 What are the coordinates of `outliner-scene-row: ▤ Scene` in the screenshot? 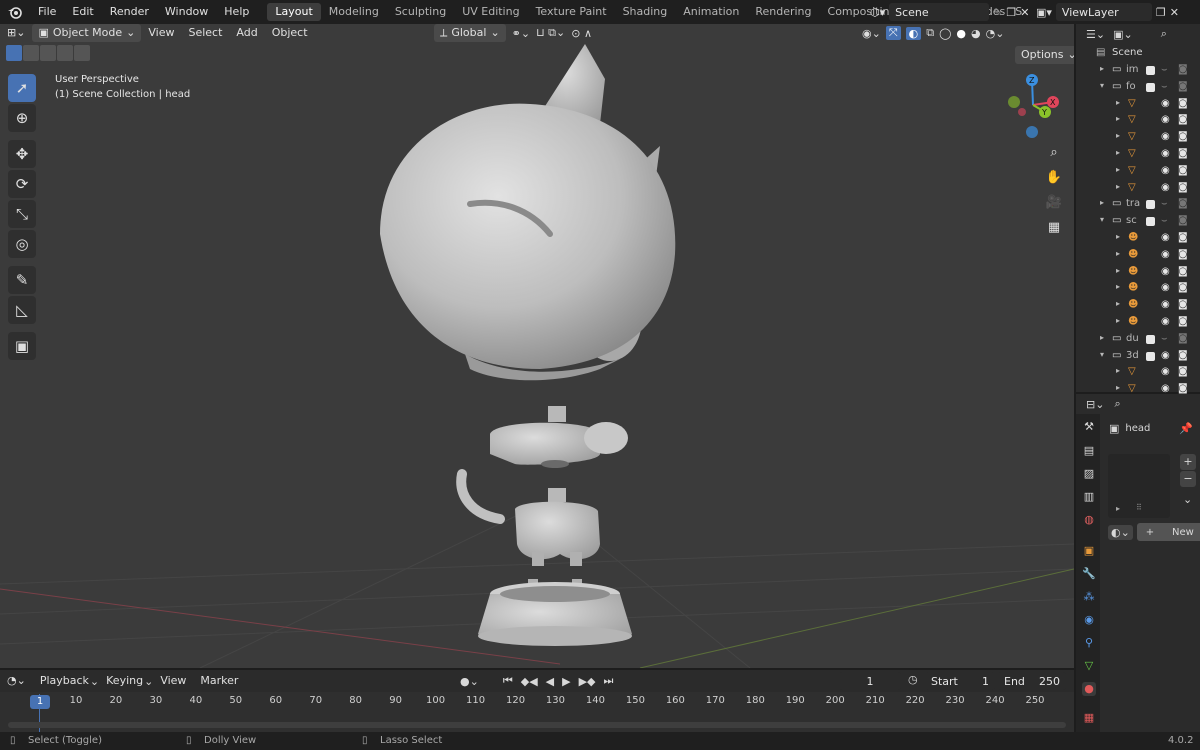 It's located at (1138, 53).